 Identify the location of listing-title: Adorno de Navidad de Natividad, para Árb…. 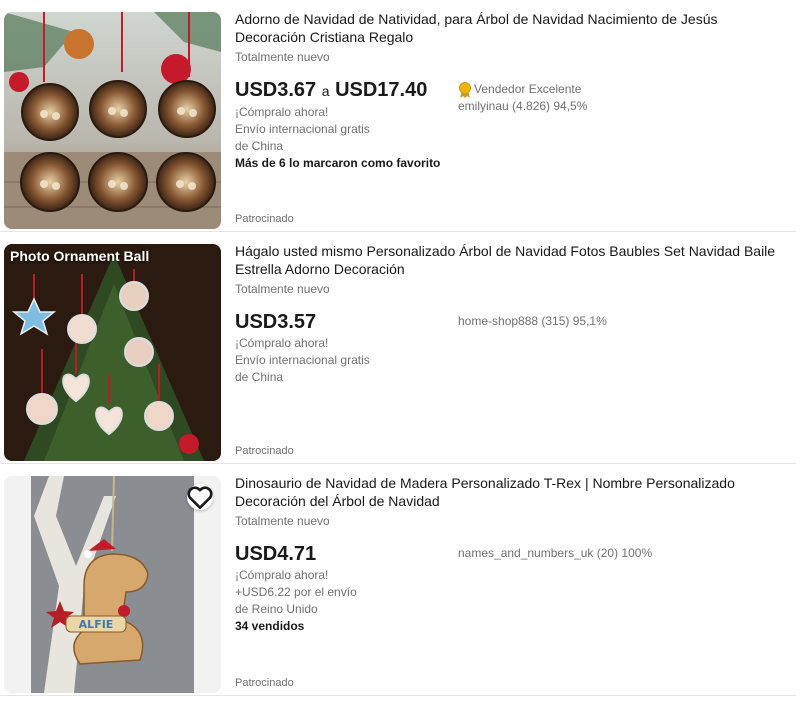
(512, 28).